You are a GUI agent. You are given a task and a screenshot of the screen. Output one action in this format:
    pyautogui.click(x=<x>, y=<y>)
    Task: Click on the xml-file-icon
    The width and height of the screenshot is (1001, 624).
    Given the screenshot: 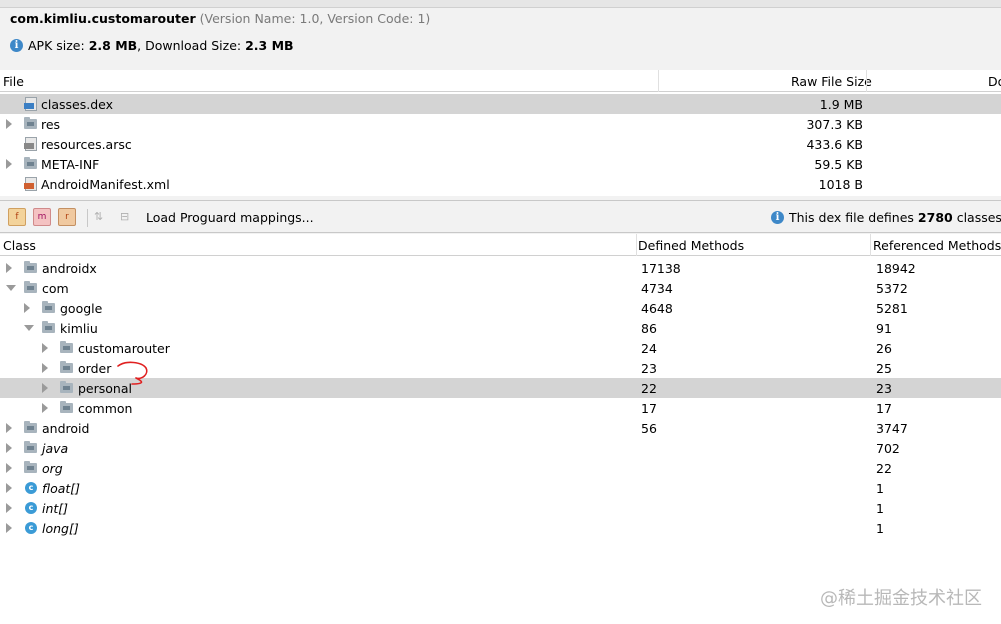 What is the action you would take?
    pyautogui.click(x=30, y=184)
    